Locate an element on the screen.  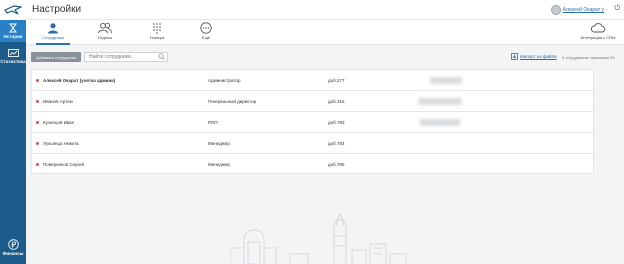
employee-role: Генеральный директор is located at coordinates (232, 101).